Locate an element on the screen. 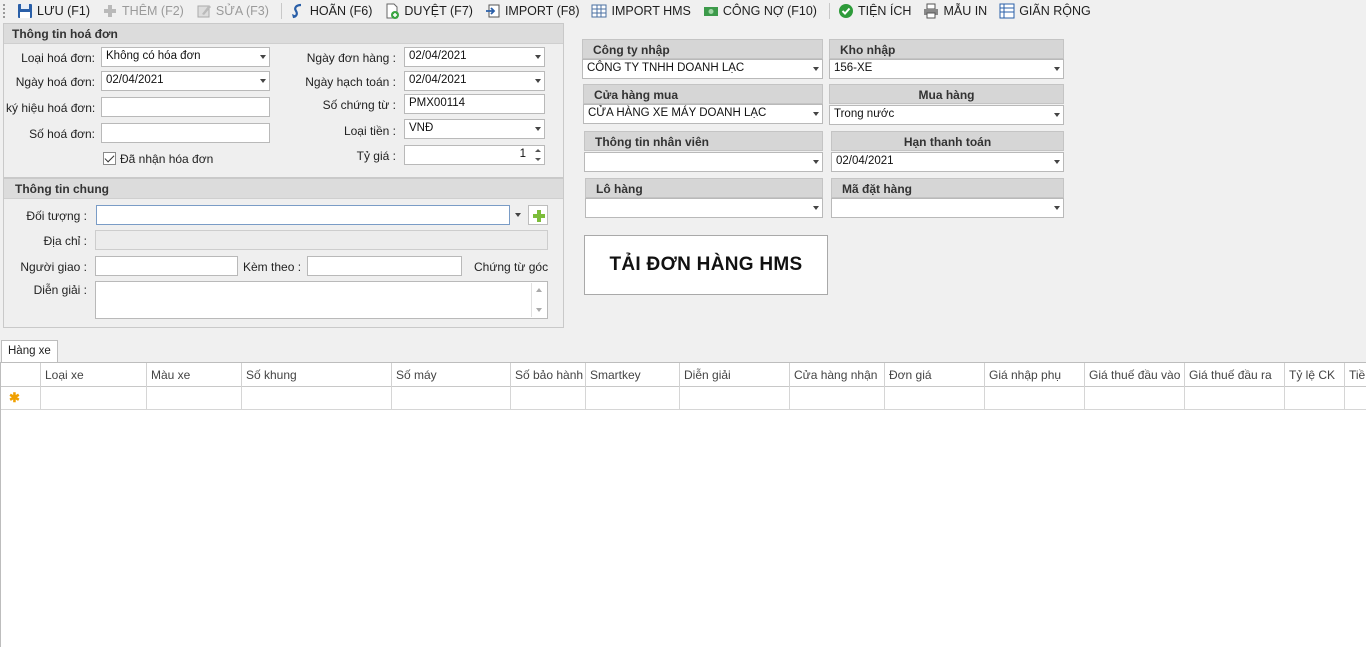 Image resolution: width=1366 pixels, height=647 pixels. column-header: Cửa hàng nhận is located at coordinates (837, 375).